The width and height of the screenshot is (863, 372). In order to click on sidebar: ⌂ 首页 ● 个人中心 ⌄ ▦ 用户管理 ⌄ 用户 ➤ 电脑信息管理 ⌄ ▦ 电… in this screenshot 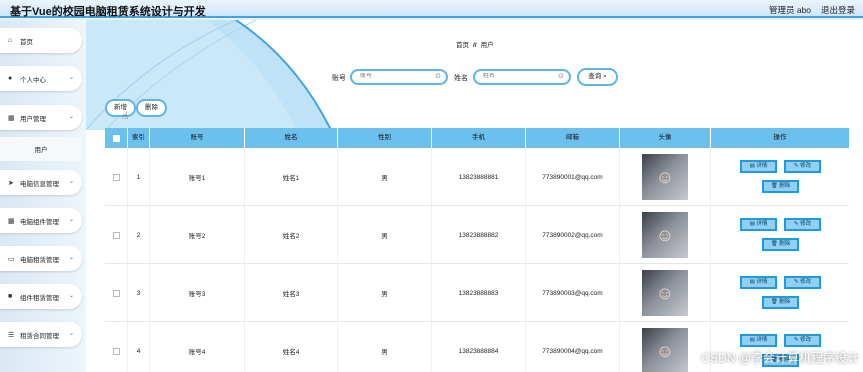, I will do `click(43, 196)`.